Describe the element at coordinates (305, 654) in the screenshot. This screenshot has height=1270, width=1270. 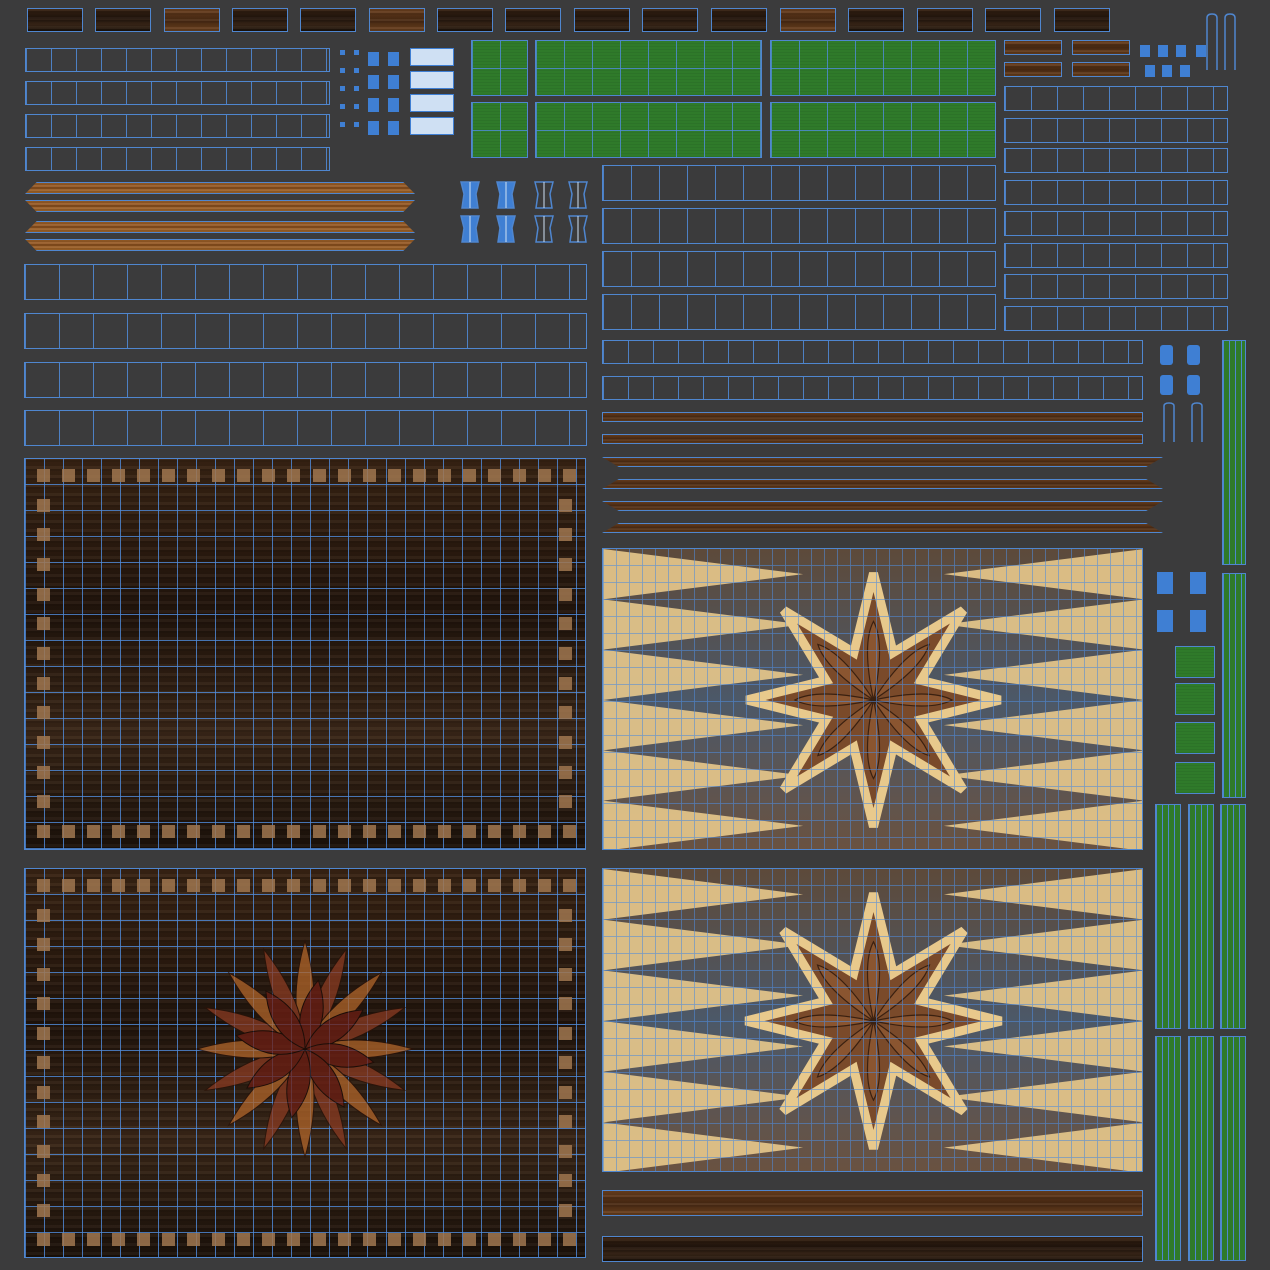
I see `board-panel-top-left` at that location.